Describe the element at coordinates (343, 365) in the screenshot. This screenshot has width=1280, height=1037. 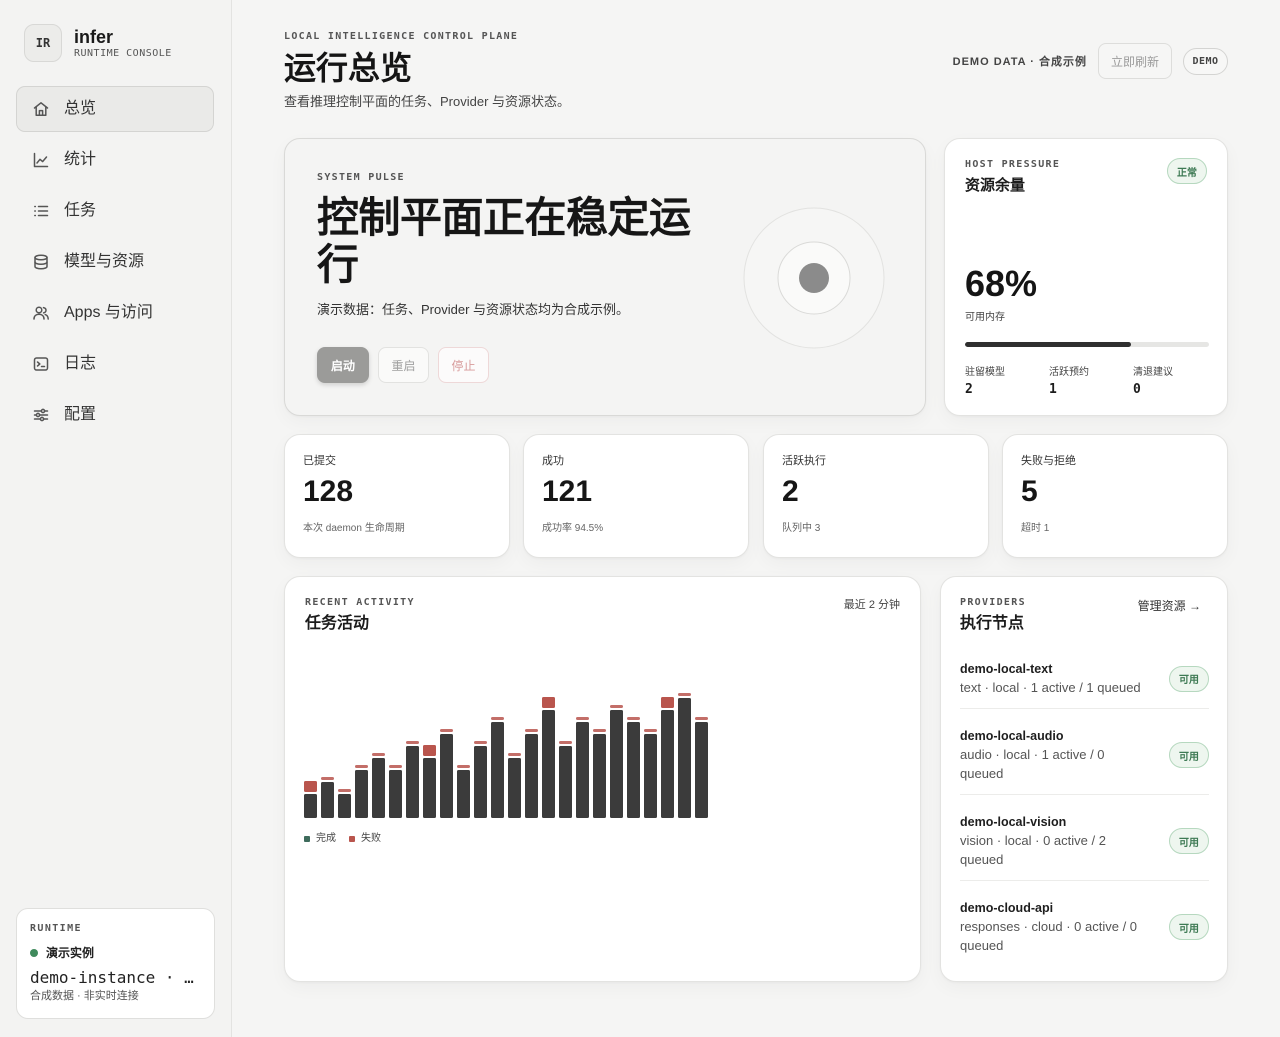
I see `start-button: 启动` at that location.